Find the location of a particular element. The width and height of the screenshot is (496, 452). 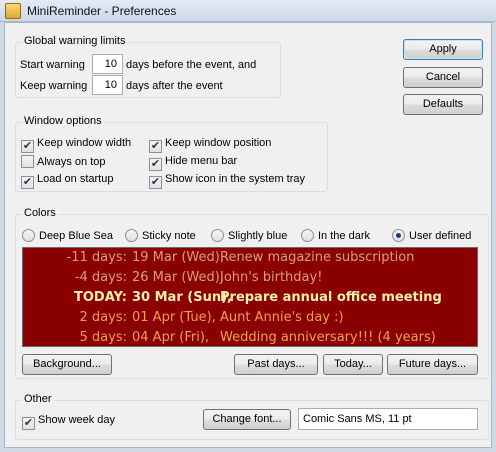

preview-date: 04 Apr (Fri), is located at coordinates (171, 337).